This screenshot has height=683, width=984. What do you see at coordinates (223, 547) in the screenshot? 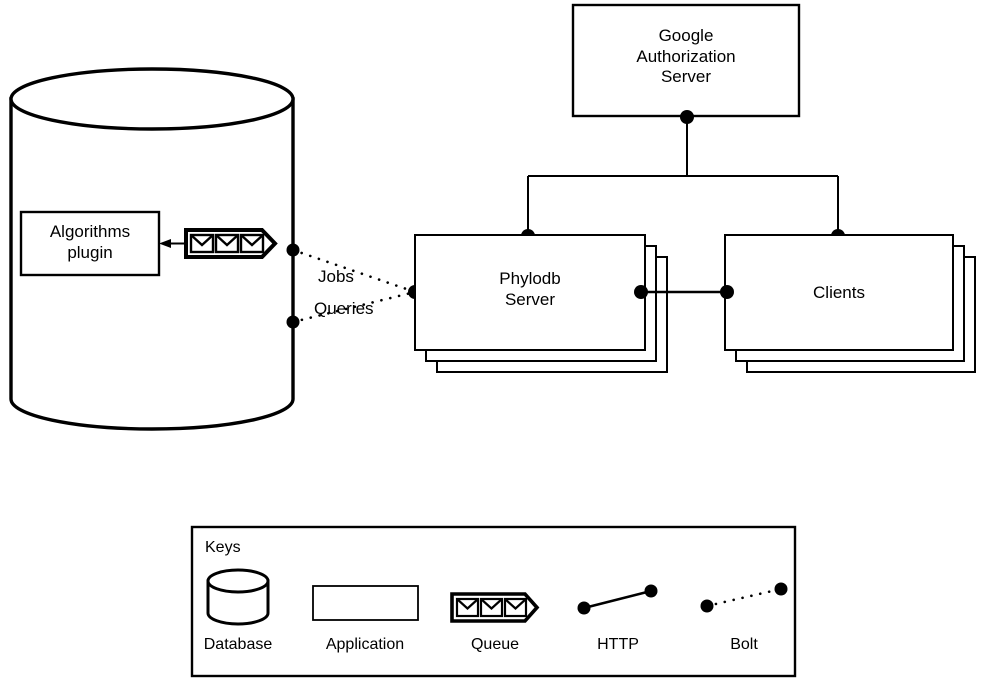
I see `legend-title: Keys` at bounding box center [223, 547].